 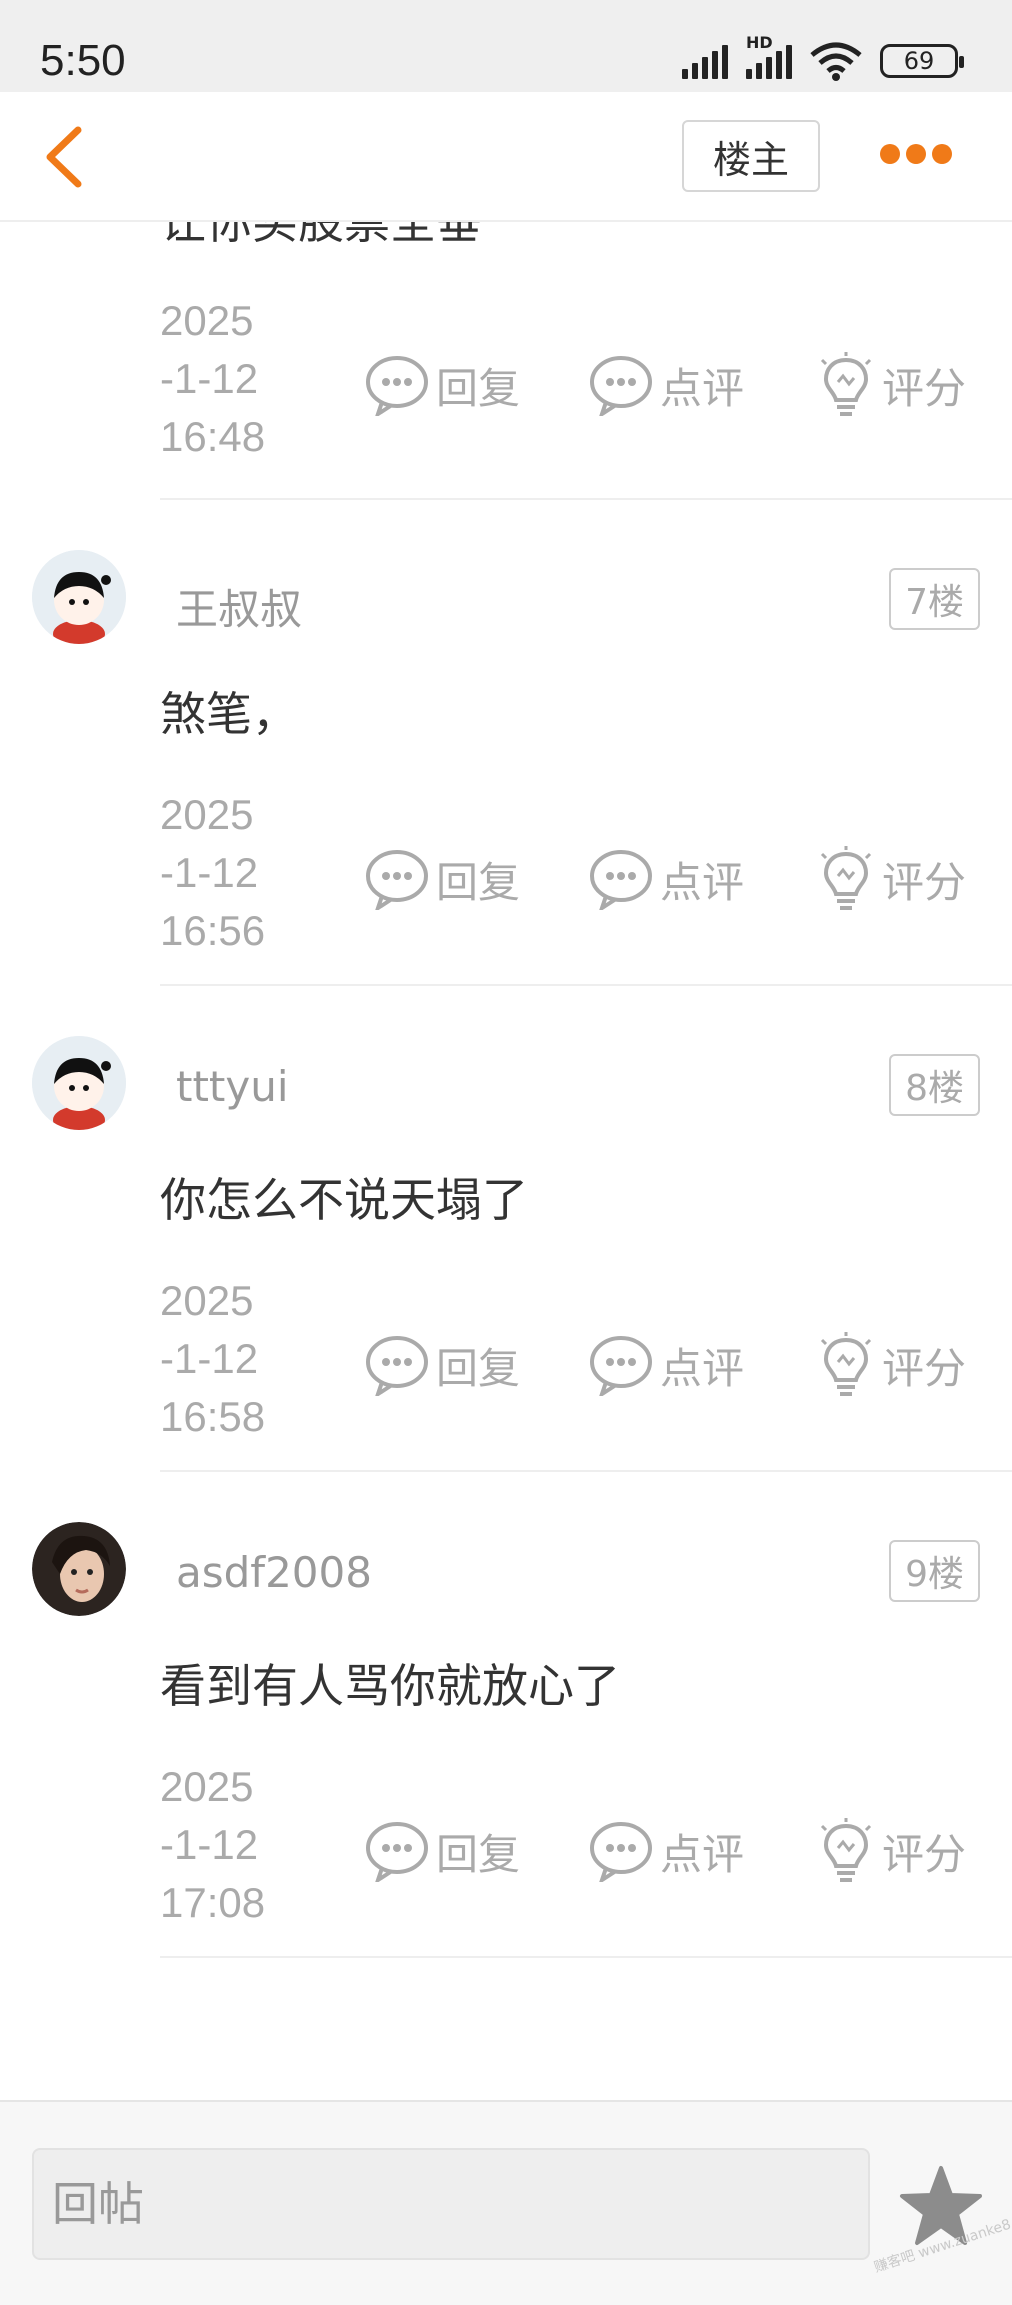 I want to click on post-meta: 2025 -1-12 17:08 回复 点评 评分, so click(x=506, y=1848).